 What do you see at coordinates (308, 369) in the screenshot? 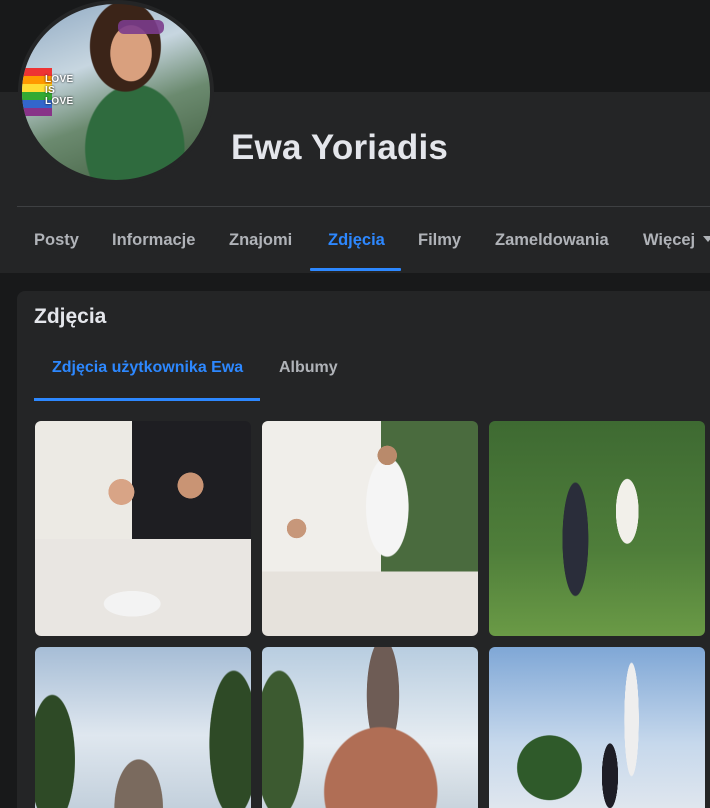
I see `subtab-albums: Albumy` at bounding box center [308, 369].